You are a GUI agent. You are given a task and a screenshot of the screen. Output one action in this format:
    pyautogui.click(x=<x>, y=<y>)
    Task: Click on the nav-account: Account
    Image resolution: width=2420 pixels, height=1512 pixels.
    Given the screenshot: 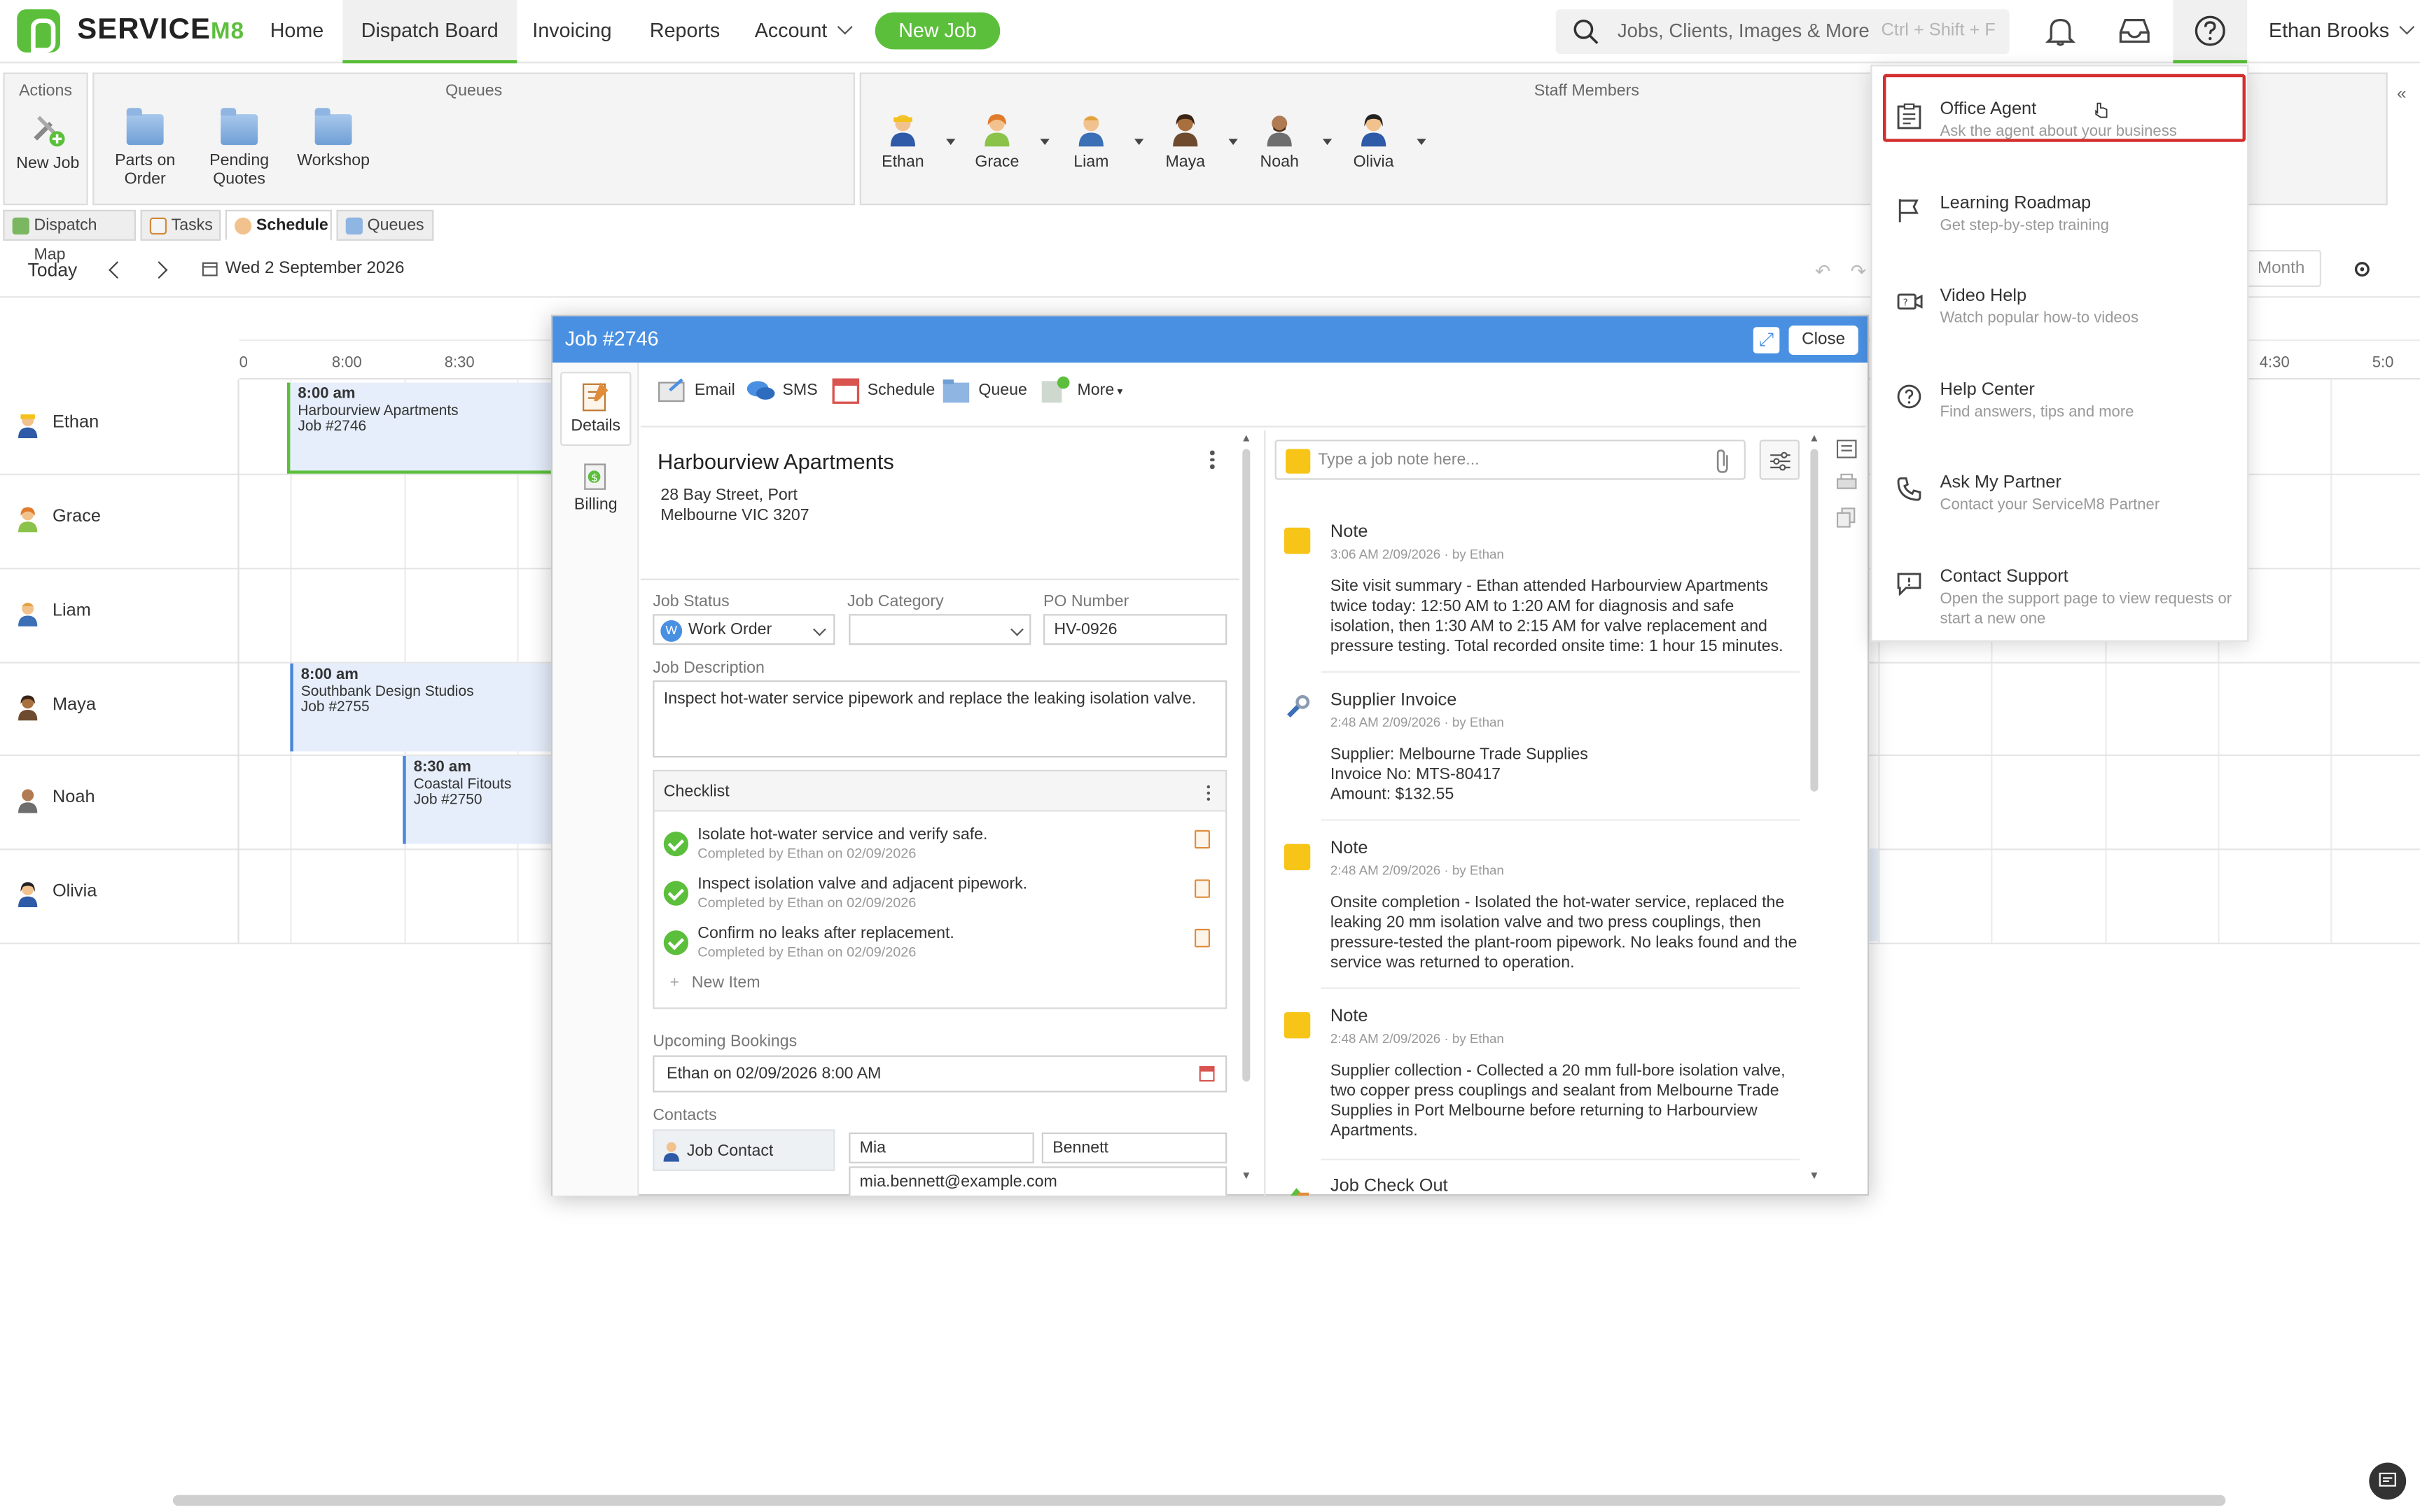 What is the action you would take?
    pyautogui.click(x=803, y=31)
    